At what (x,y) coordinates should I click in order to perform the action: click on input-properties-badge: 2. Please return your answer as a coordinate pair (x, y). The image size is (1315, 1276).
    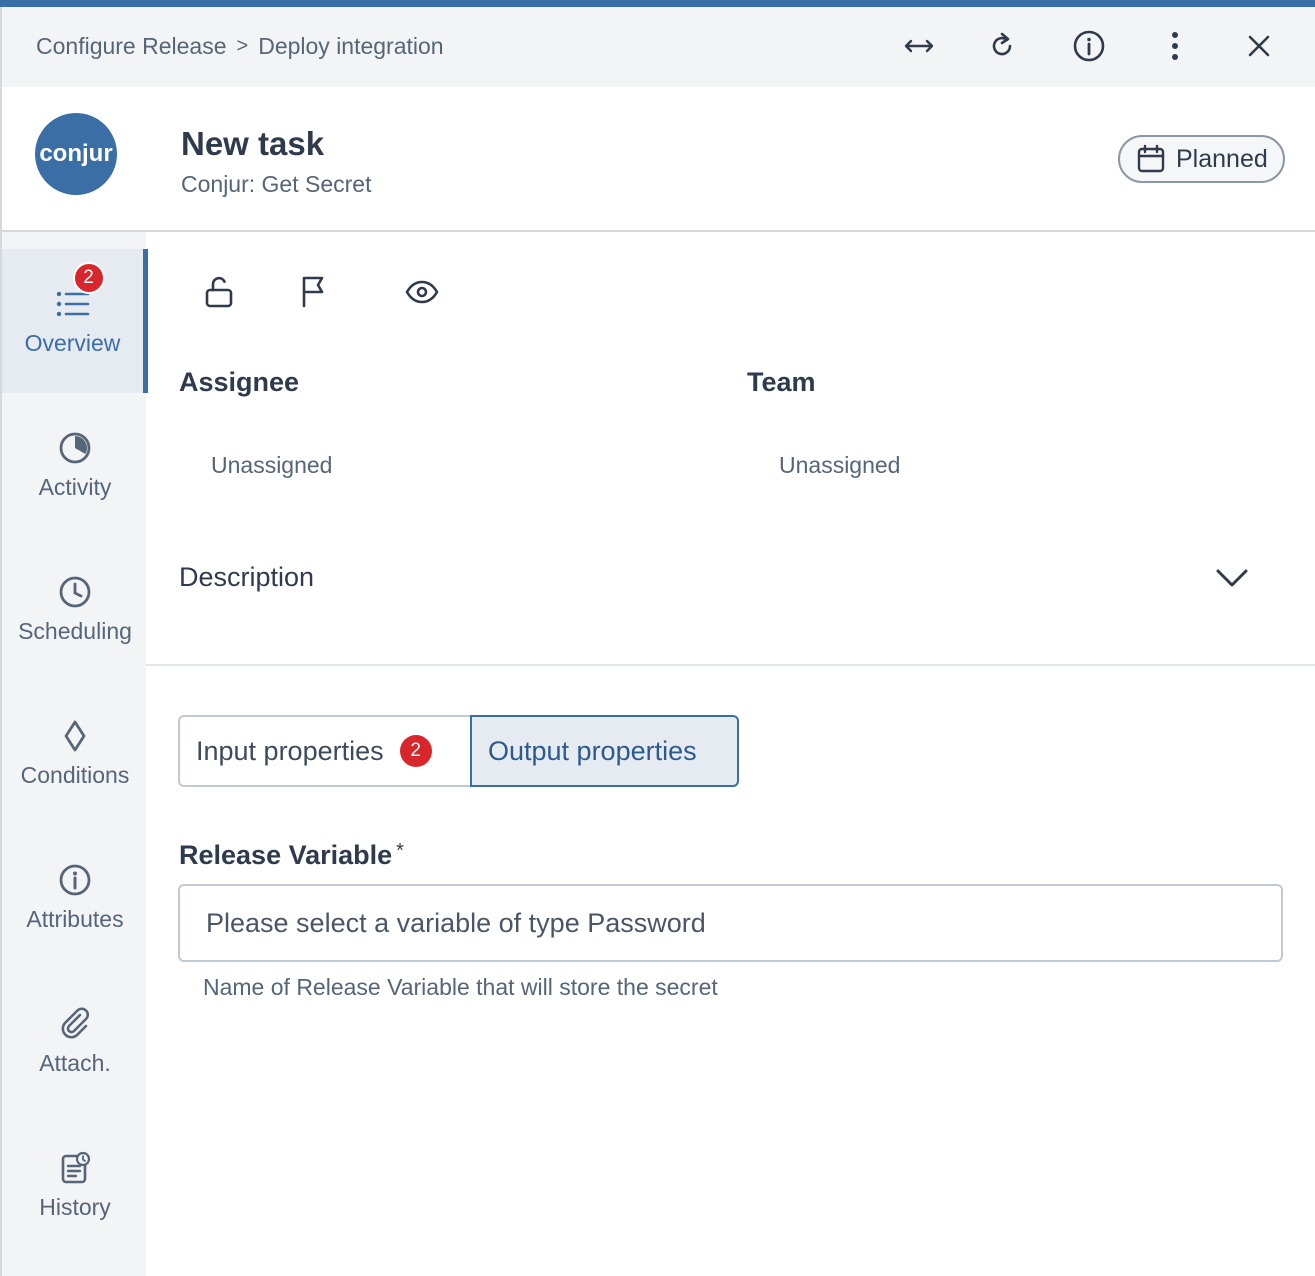
    Looking at the image, I should click on (415, 751).